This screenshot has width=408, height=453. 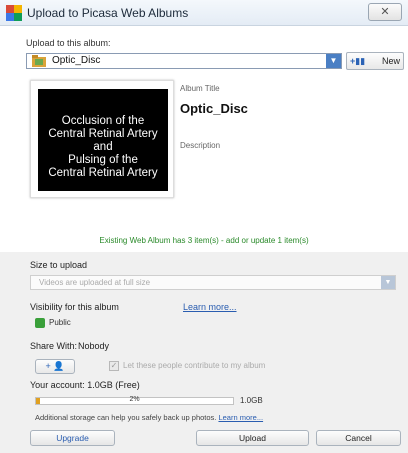 What do you see at coordinates (39, 61) in the screenshot?
I see `album-folder-icon` at bounding box center [39, 61].